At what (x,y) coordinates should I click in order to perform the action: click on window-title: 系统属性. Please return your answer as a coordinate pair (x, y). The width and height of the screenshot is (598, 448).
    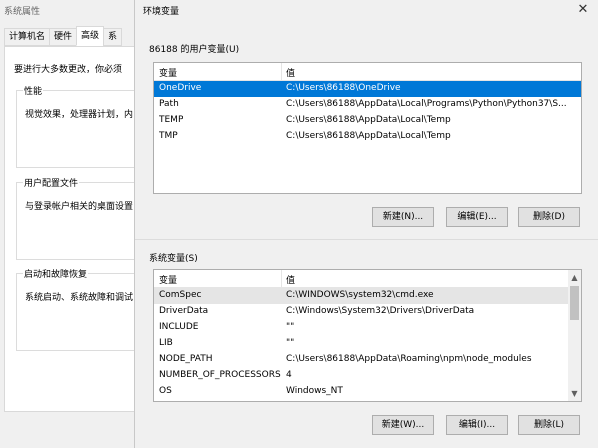
    Looking at the image, I should click on (22, 12).